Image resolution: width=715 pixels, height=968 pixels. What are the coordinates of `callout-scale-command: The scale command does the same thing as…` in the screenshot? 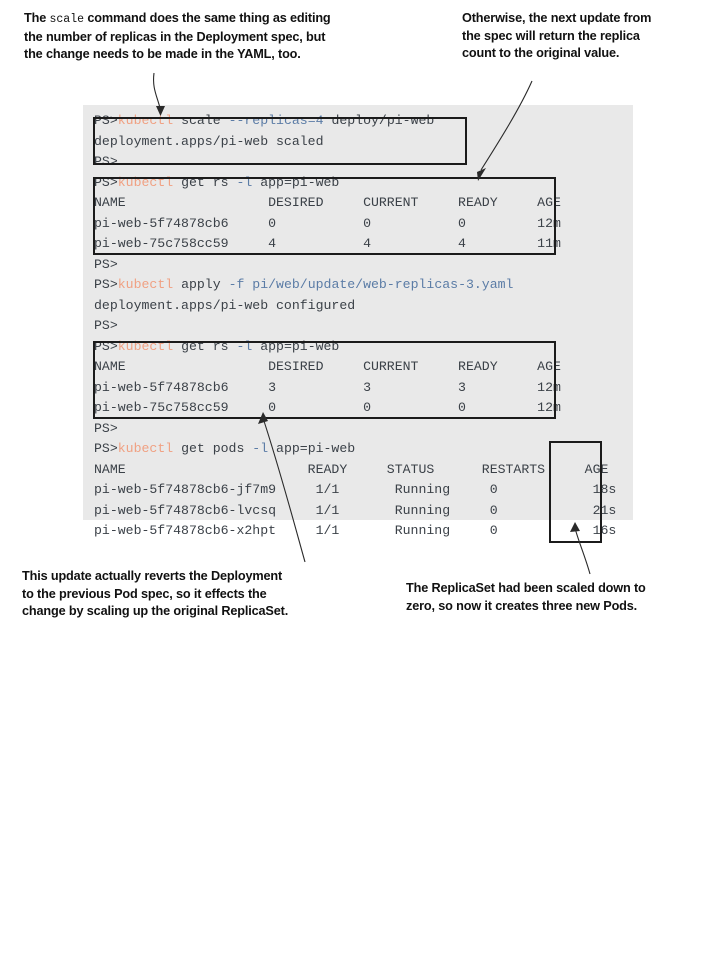 It's located at (224, 37).